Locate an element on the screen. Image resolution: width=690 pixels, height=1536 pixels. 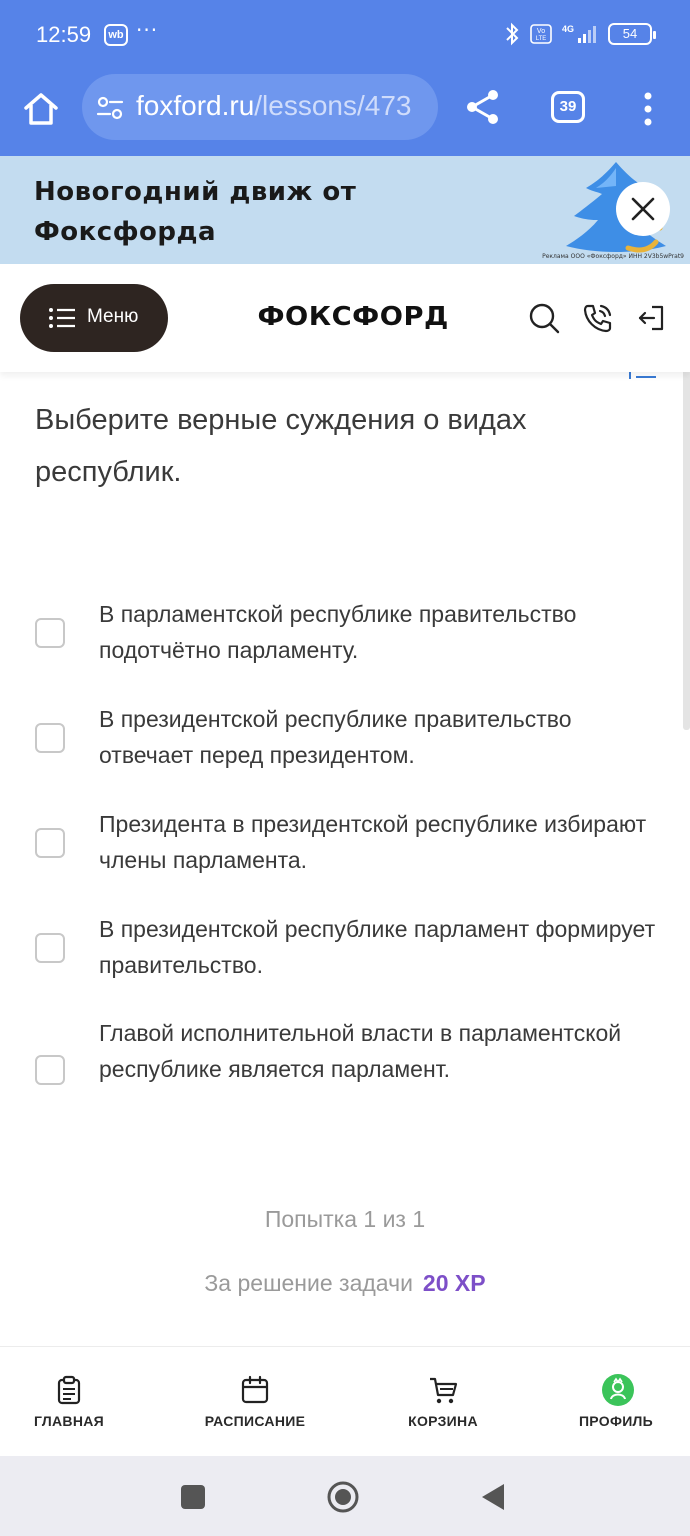
foxford-logo: ФОКСФОРД is located at coordinates (352, 317).